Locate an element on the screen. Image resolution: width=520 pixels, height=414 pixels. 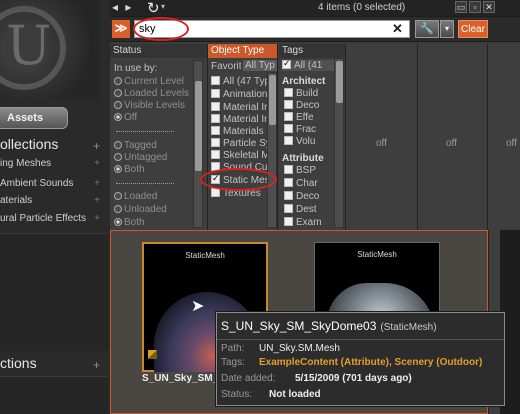
type-checkbox: Skeletal Mes is located at coordinates (239, 155).